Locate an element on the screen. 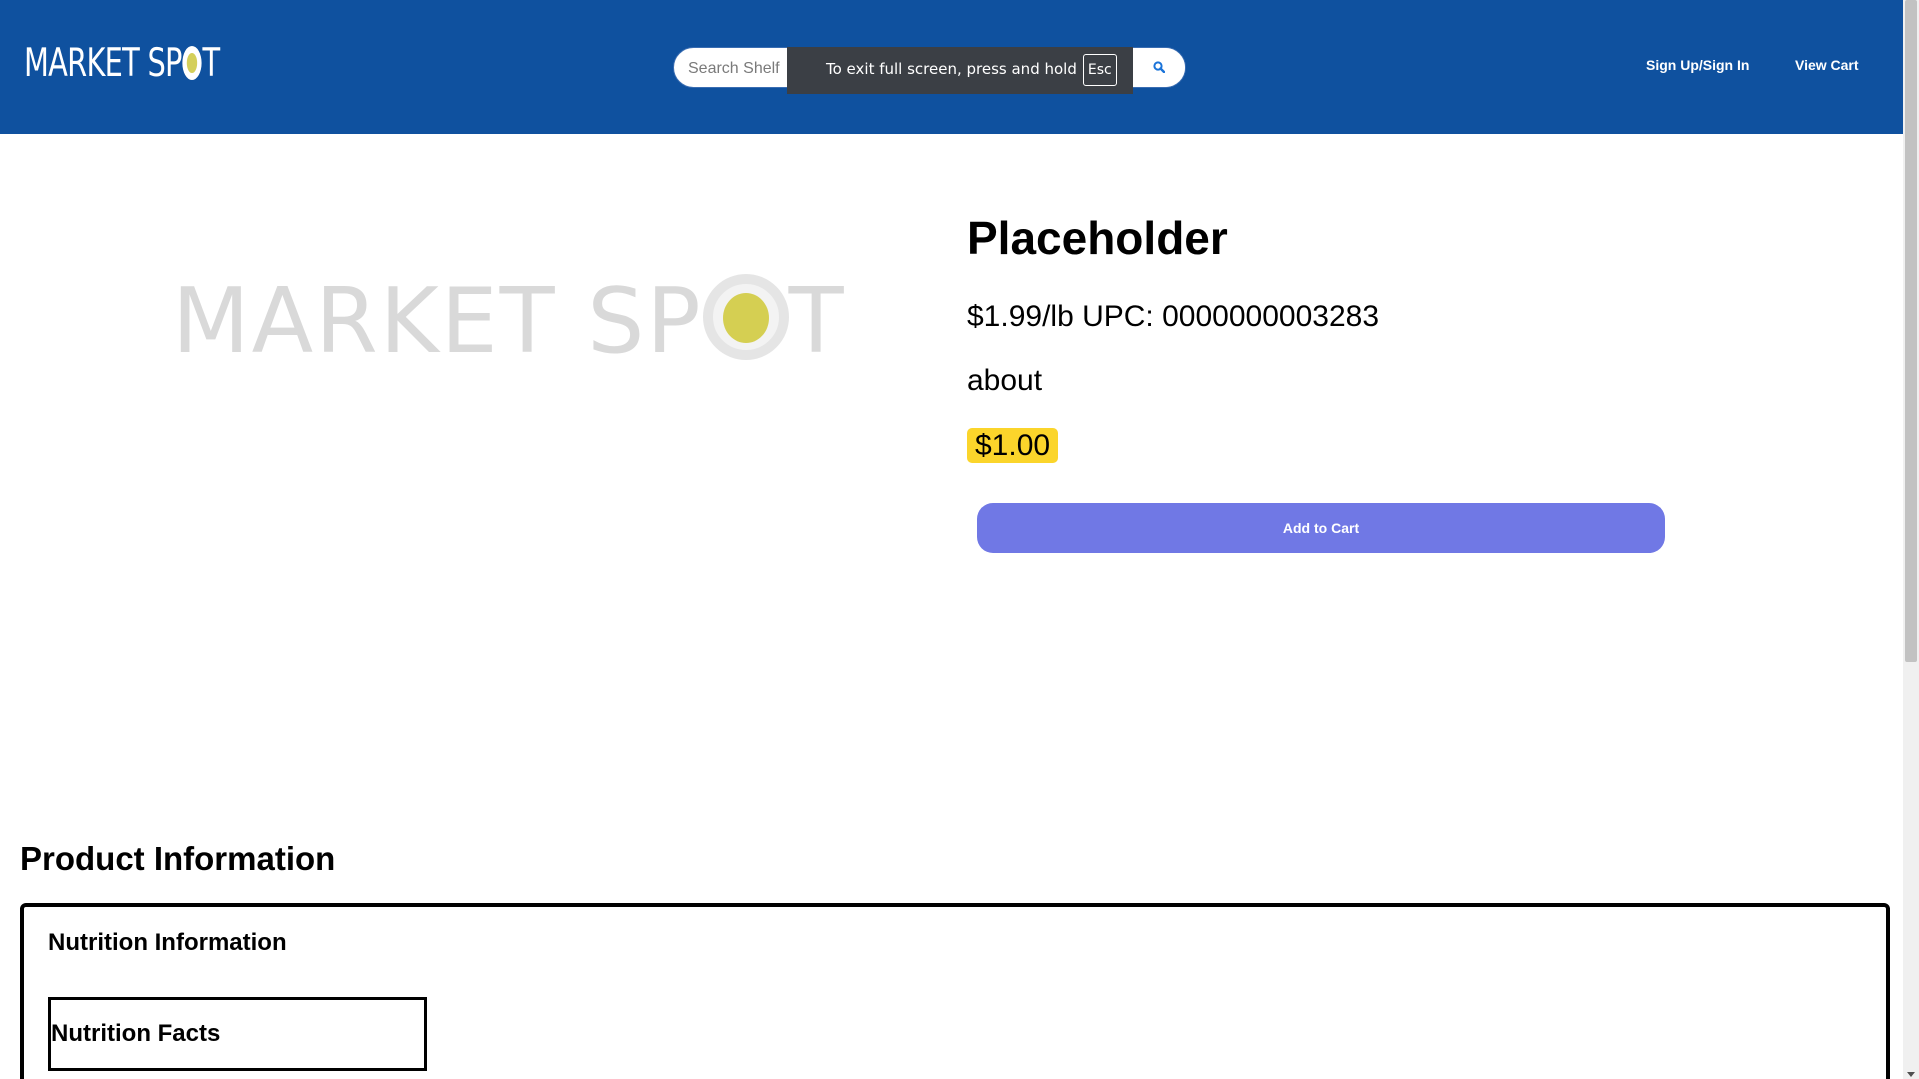  scroll-down-arrow-icon is located at coordinates (1911, 1074).